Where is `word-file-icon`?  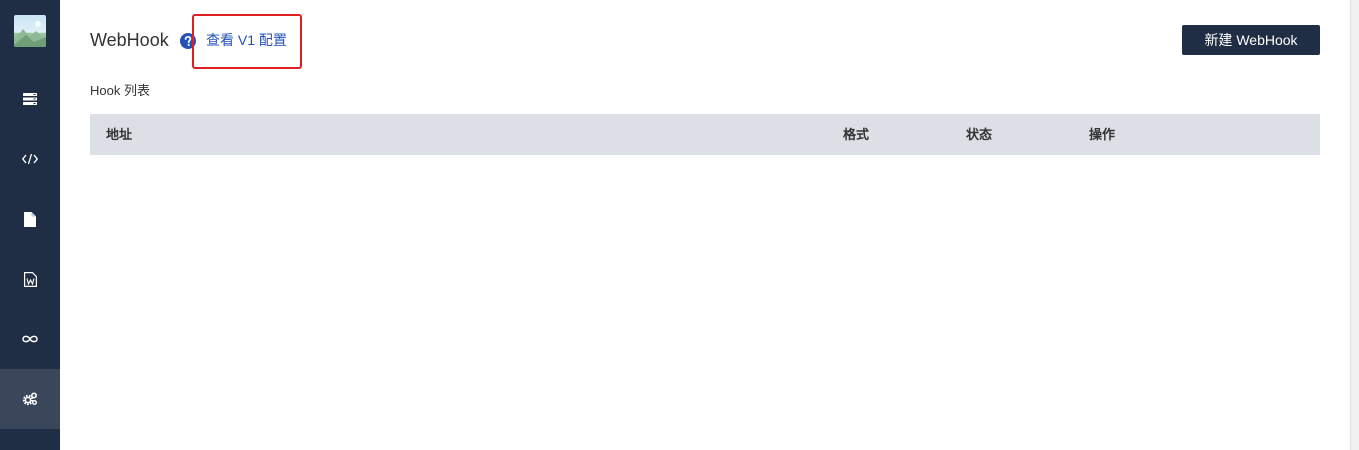
word-file-icon is located at coordinates (30, 279).